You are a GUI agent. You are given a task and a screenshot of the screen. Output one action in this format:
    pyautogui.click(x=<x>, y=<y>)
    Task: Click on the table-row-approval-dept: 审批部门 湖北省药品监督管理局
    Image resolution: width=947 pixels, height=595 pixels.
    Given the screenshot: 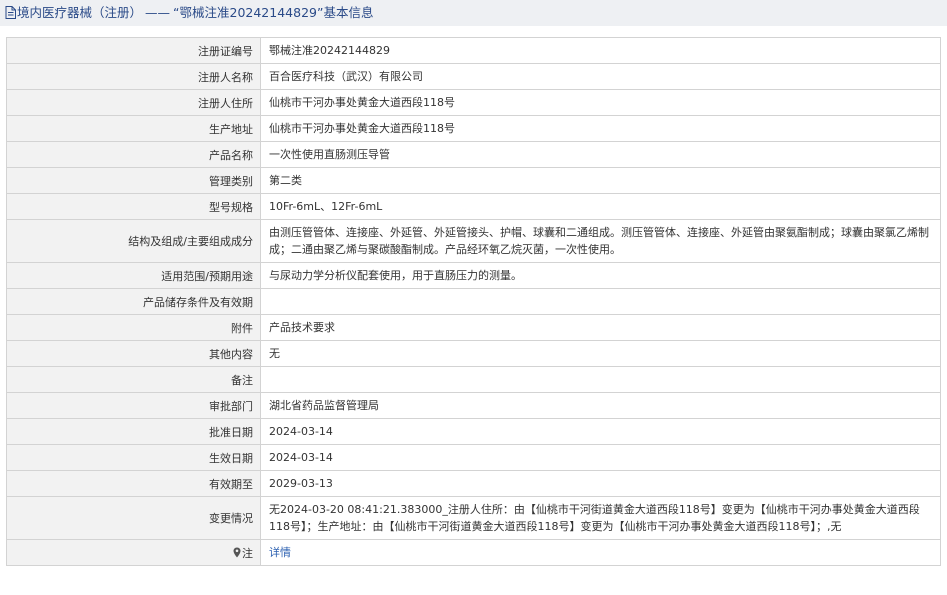 What is the action you would take?
    pyautogui.click(x=473, y=405)
    